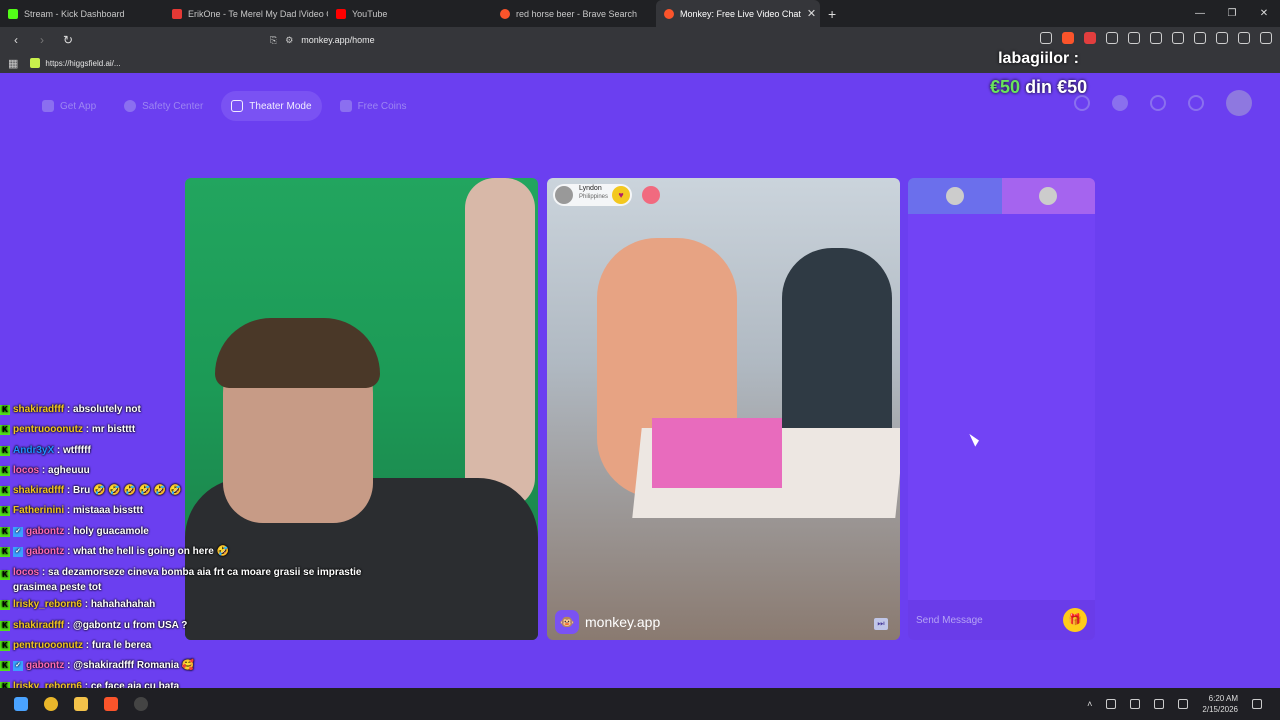 The image size is (1280, 720). What do you see at coordinates (68, 40) in the screenshot?
I see `reload-icon: ↻` at bounding box center [68, 40].